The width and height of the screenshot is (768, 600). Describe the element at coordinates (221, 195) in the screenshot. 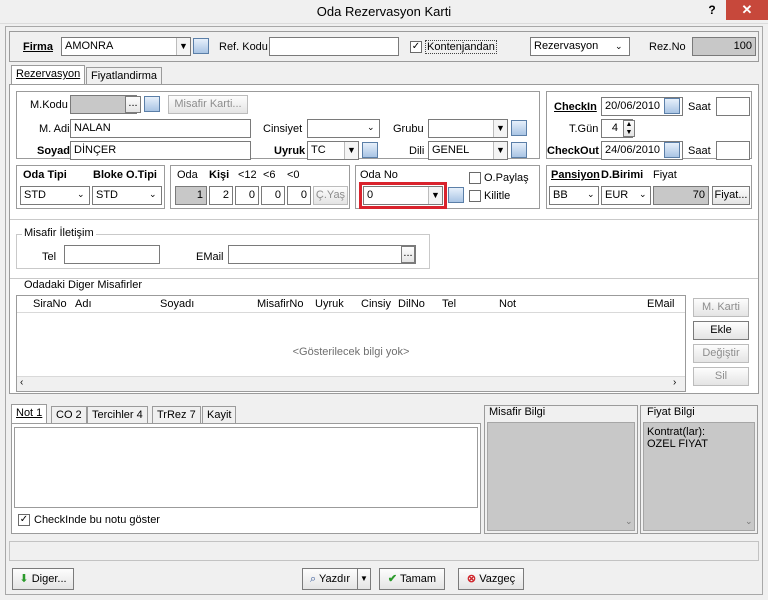

I see `kisi-input: 2` at that location.